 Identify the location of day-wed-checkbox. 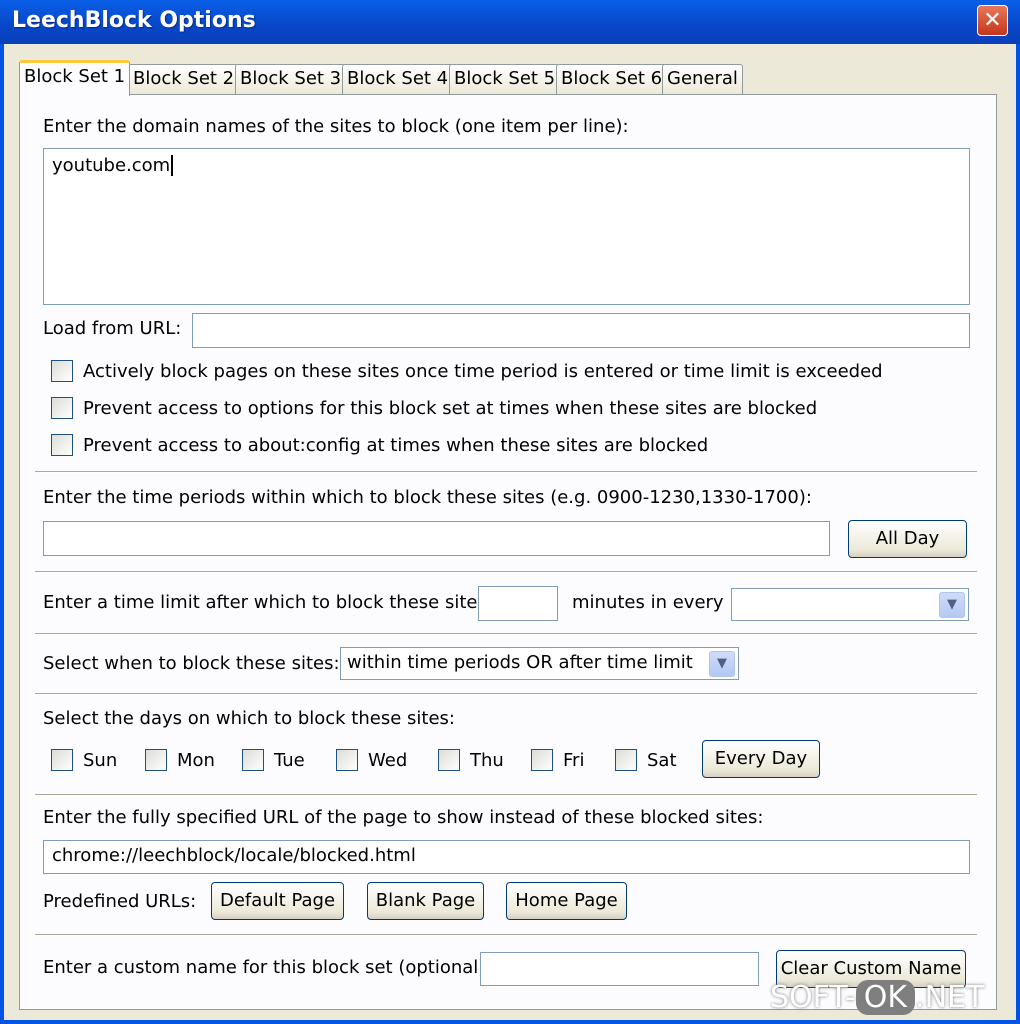
(347, 760).